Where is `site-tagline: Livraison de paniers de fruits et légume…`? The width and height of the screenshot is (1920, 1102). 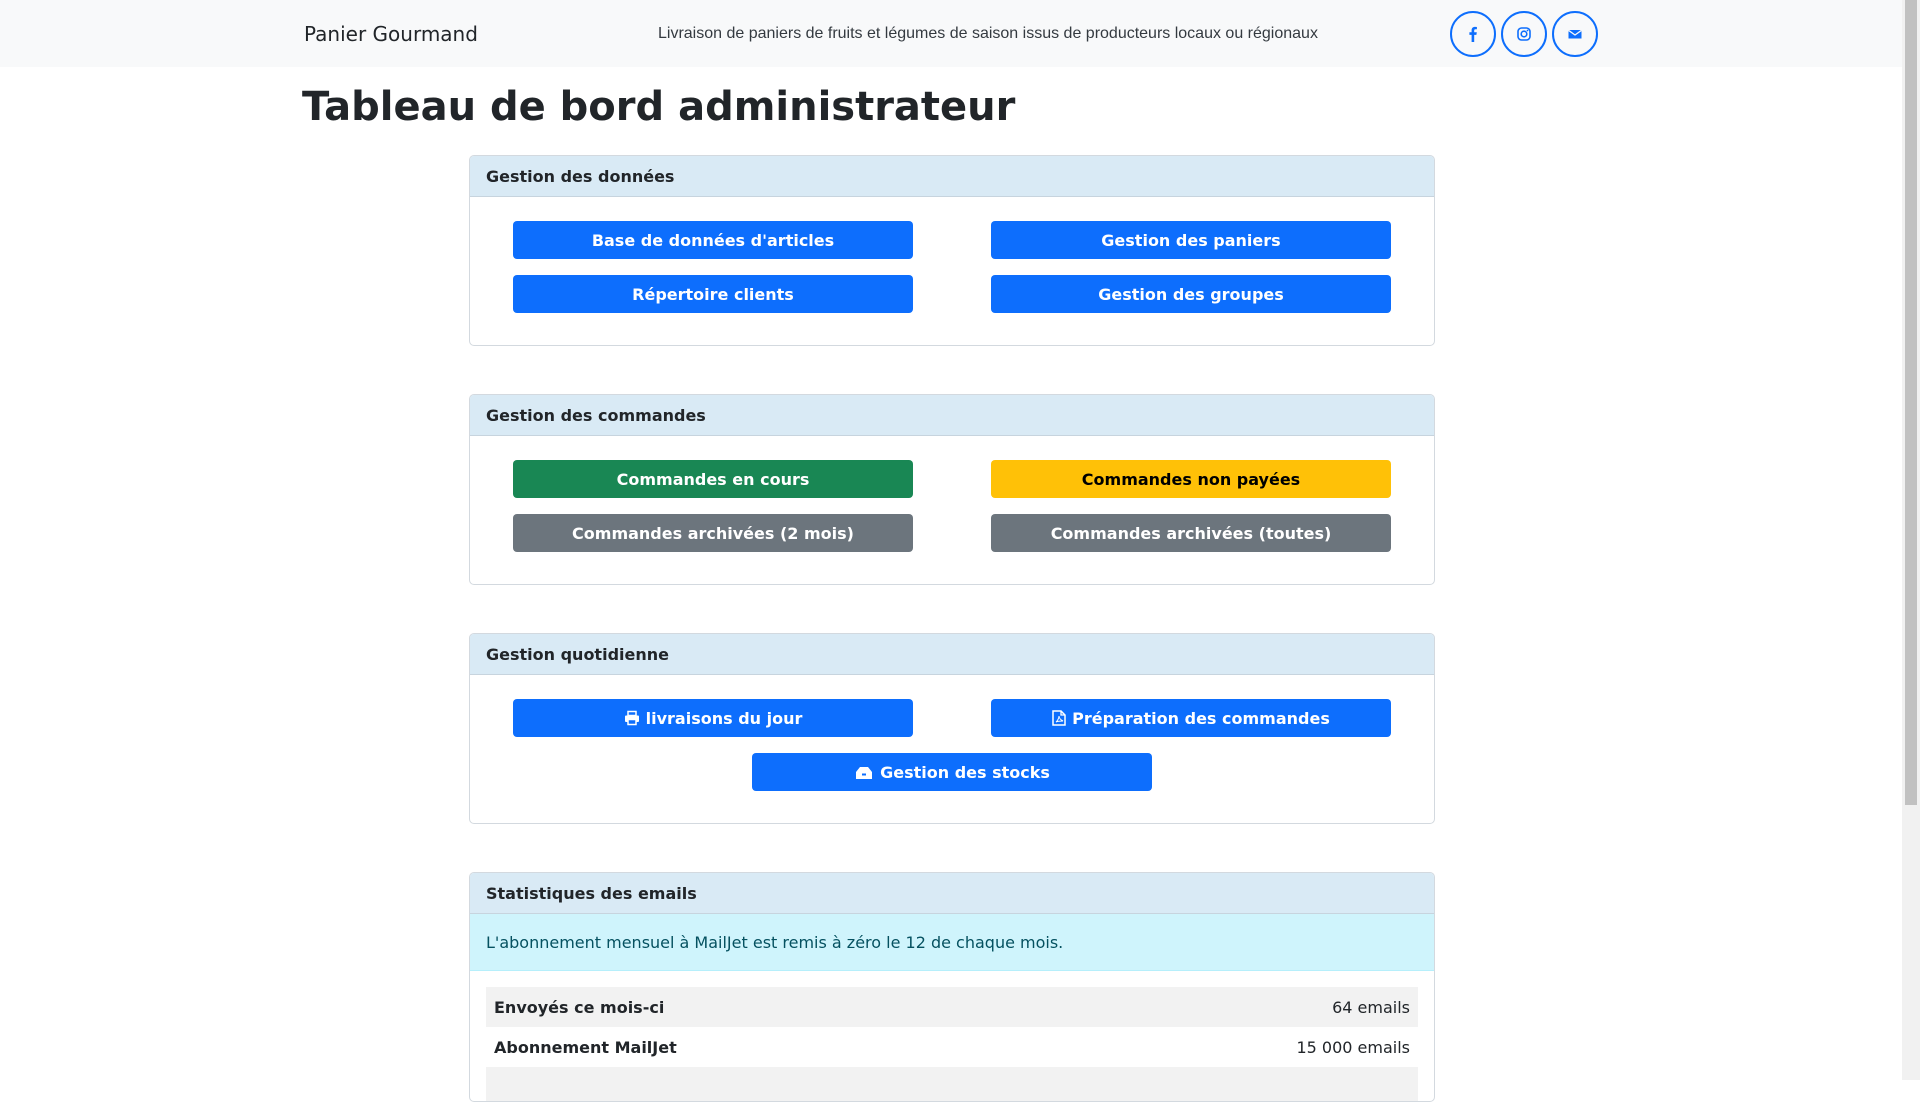
site-tagline: Livraison de paniers de fruits et légume… is located at coordinates (988, 33).